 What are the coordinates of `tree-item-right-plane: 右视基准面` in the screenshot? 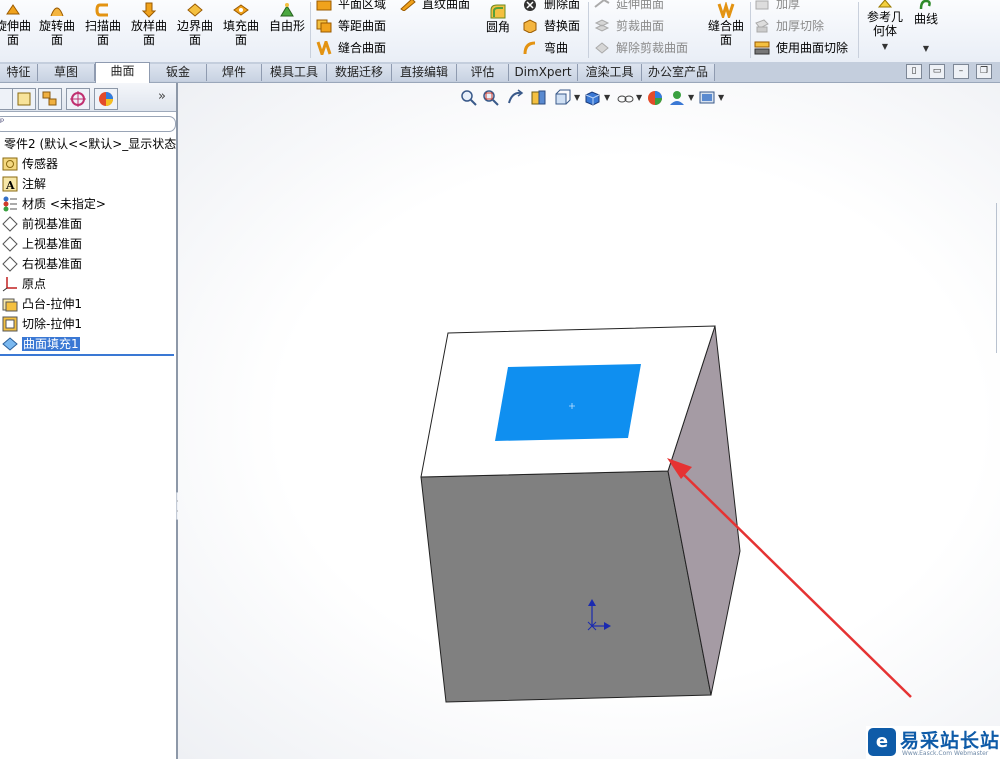 It's located at (42, 264).